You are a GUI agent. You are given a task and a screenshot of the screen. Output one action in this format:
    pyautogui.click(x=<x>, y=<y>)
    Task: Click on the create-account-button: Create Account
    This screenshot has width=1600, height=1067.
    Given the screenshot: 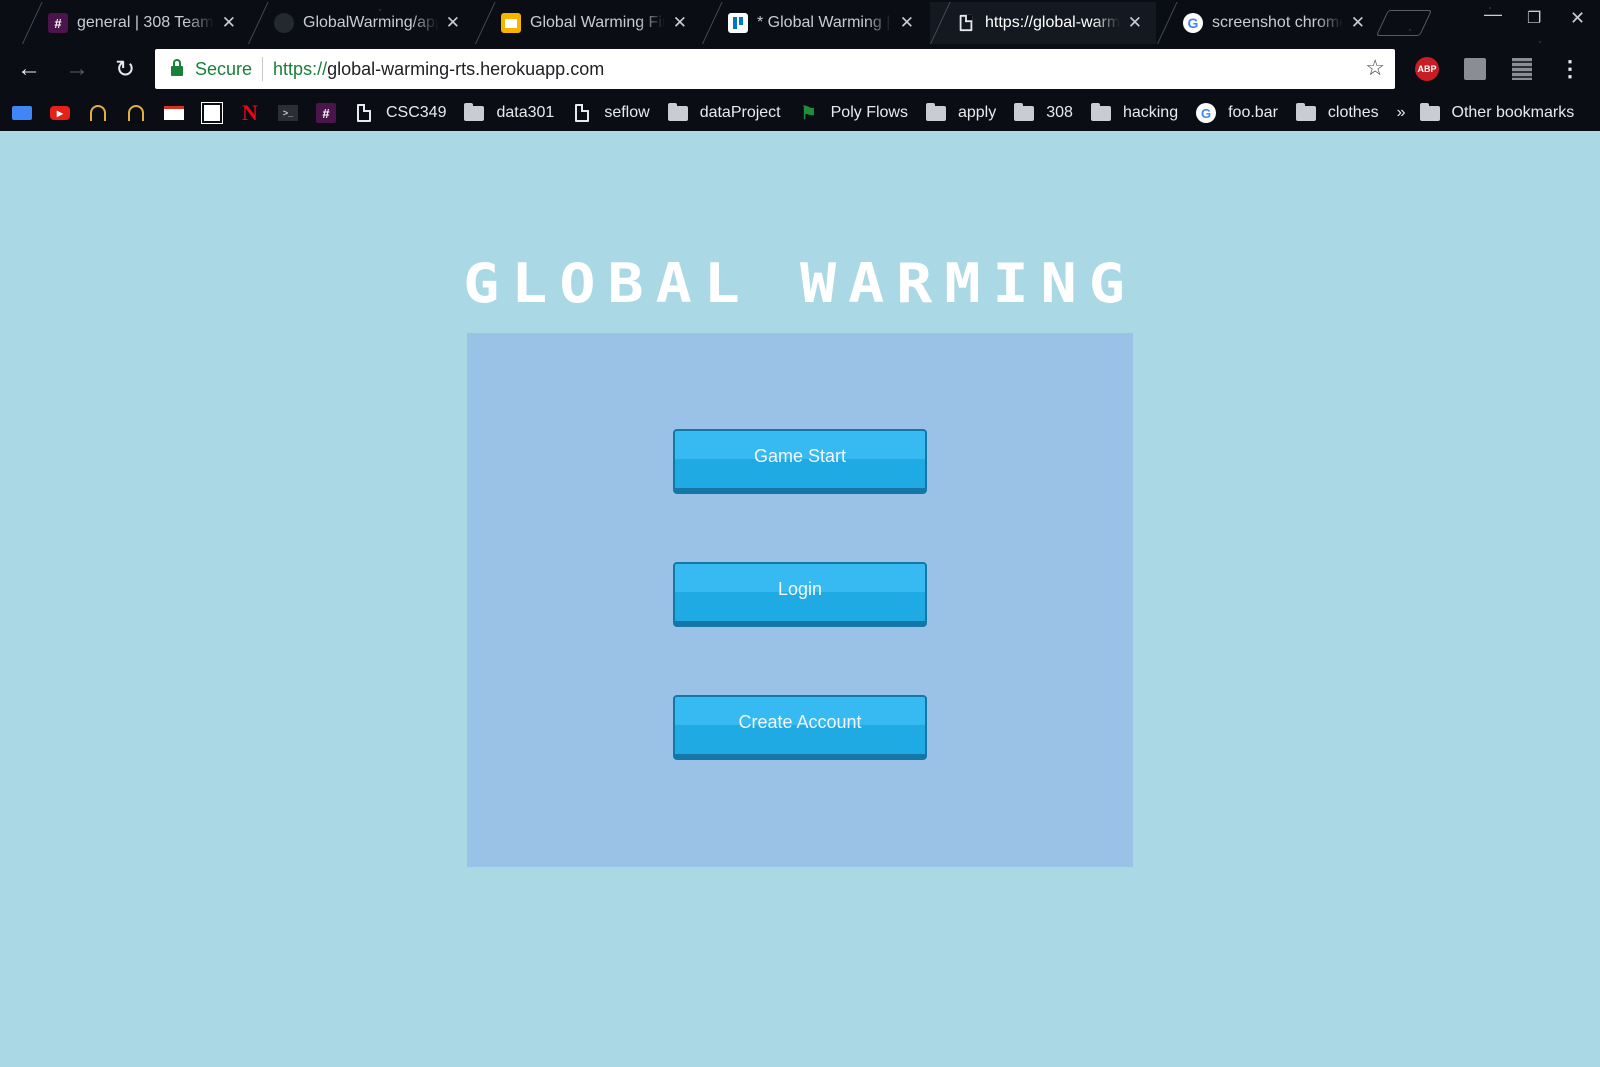 What is the action you would take?
    pyautogui.click(x=800, y=727)
    